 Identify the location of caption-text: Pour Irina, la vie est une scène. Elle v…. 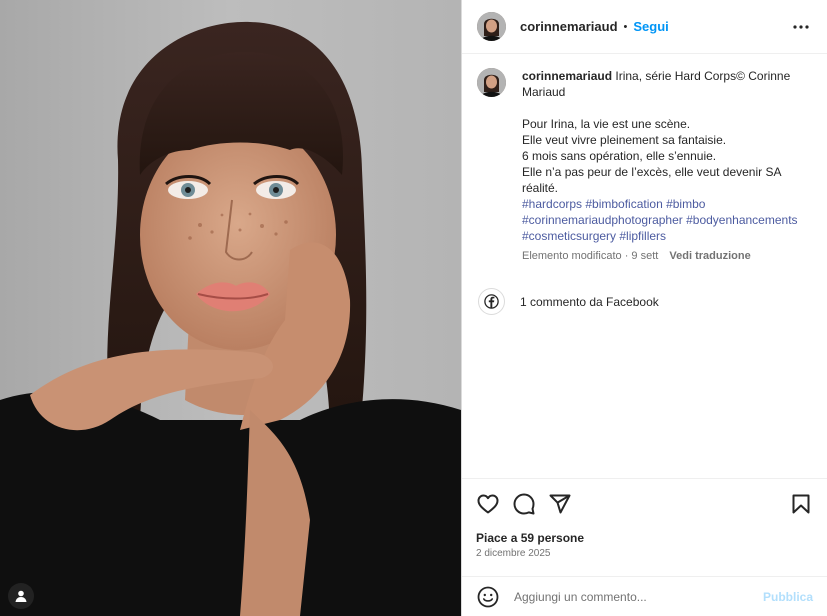
(667, 156).